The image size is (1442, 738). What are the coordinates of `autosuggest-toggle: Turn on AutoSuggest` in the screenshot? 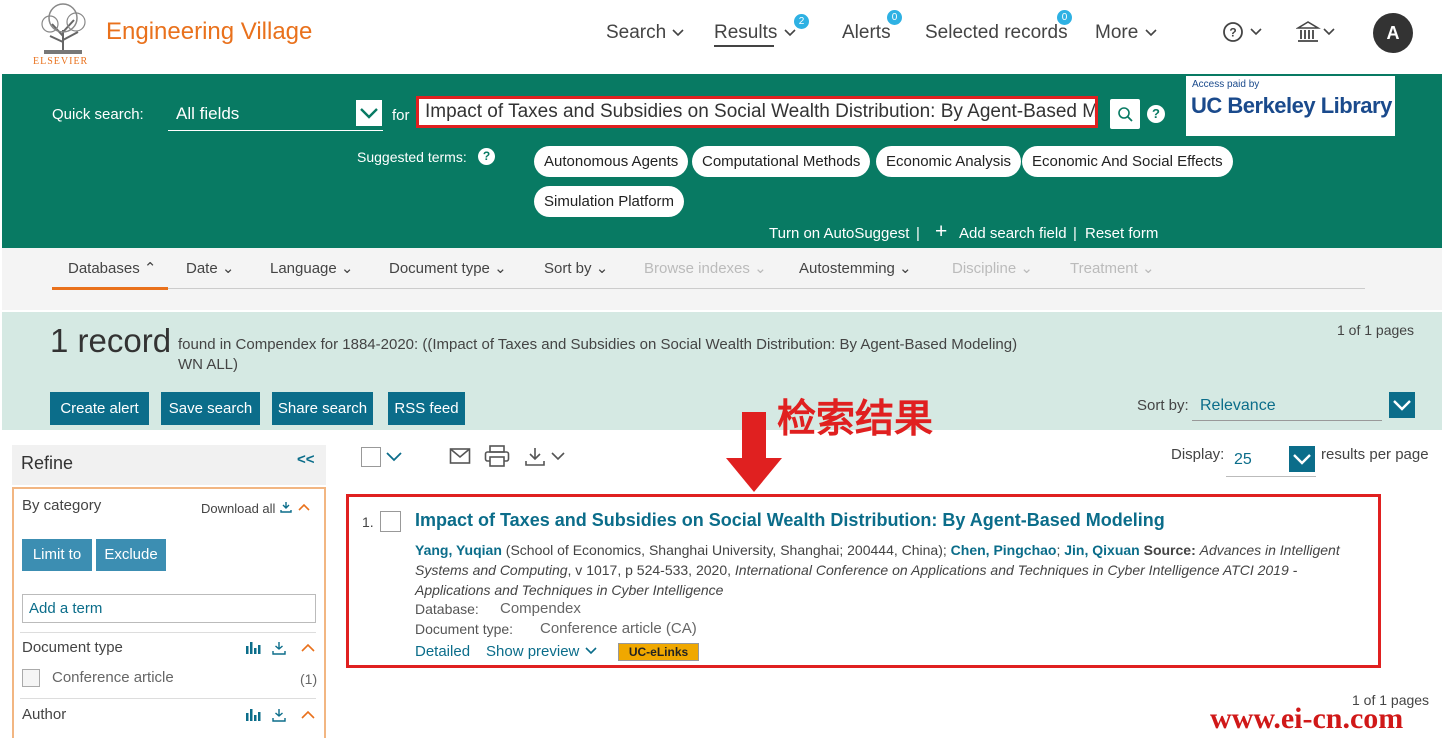 It's located at (839, 233).